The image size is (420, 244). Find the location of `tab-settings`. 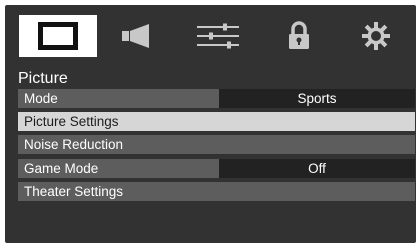

tab-settings is located at coordinates (376, 36).